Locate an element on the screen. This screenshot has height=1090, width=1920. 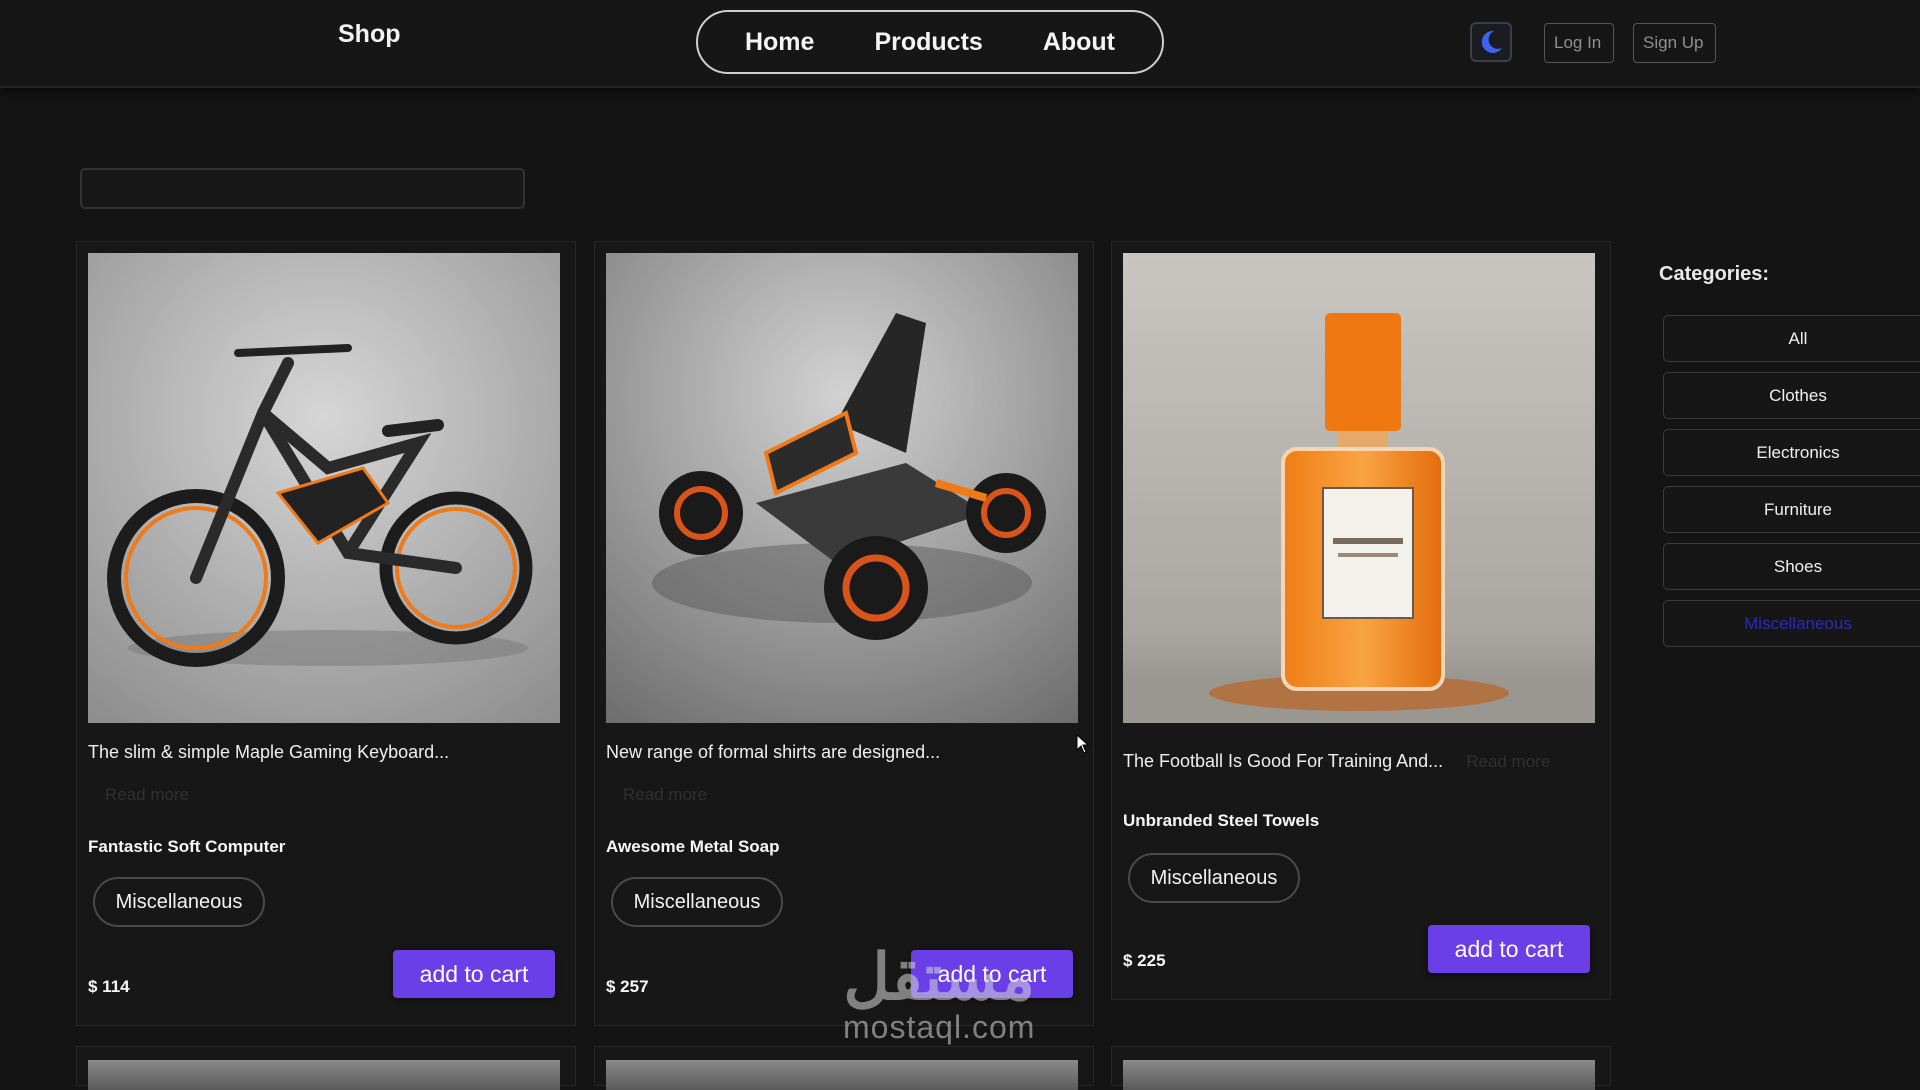
nav-products-link: Products is located at coordinates (928, 42).